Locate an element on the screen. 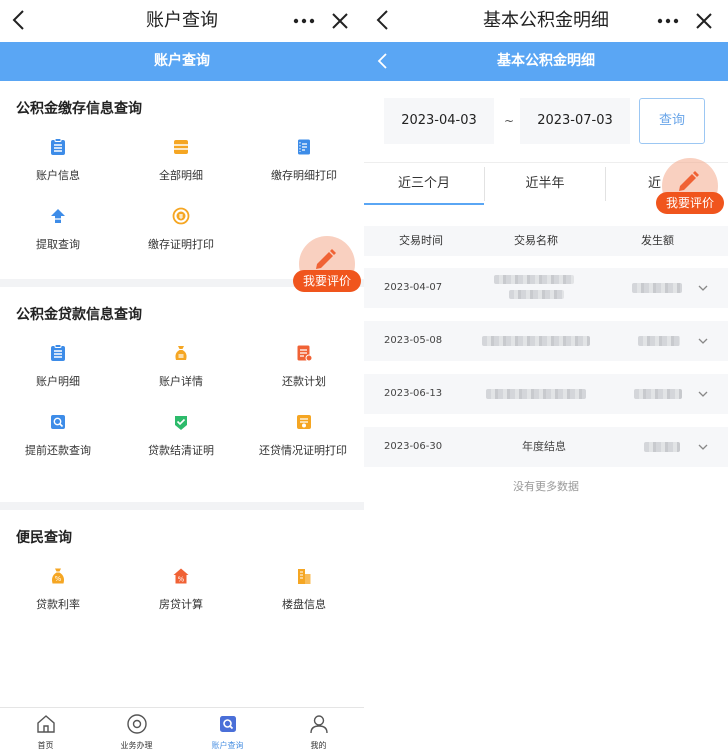 This screenshot has height=751, width=728. menu-item-deposit-certificate: 缴存证明打印 is located at coordinates (181, 230).